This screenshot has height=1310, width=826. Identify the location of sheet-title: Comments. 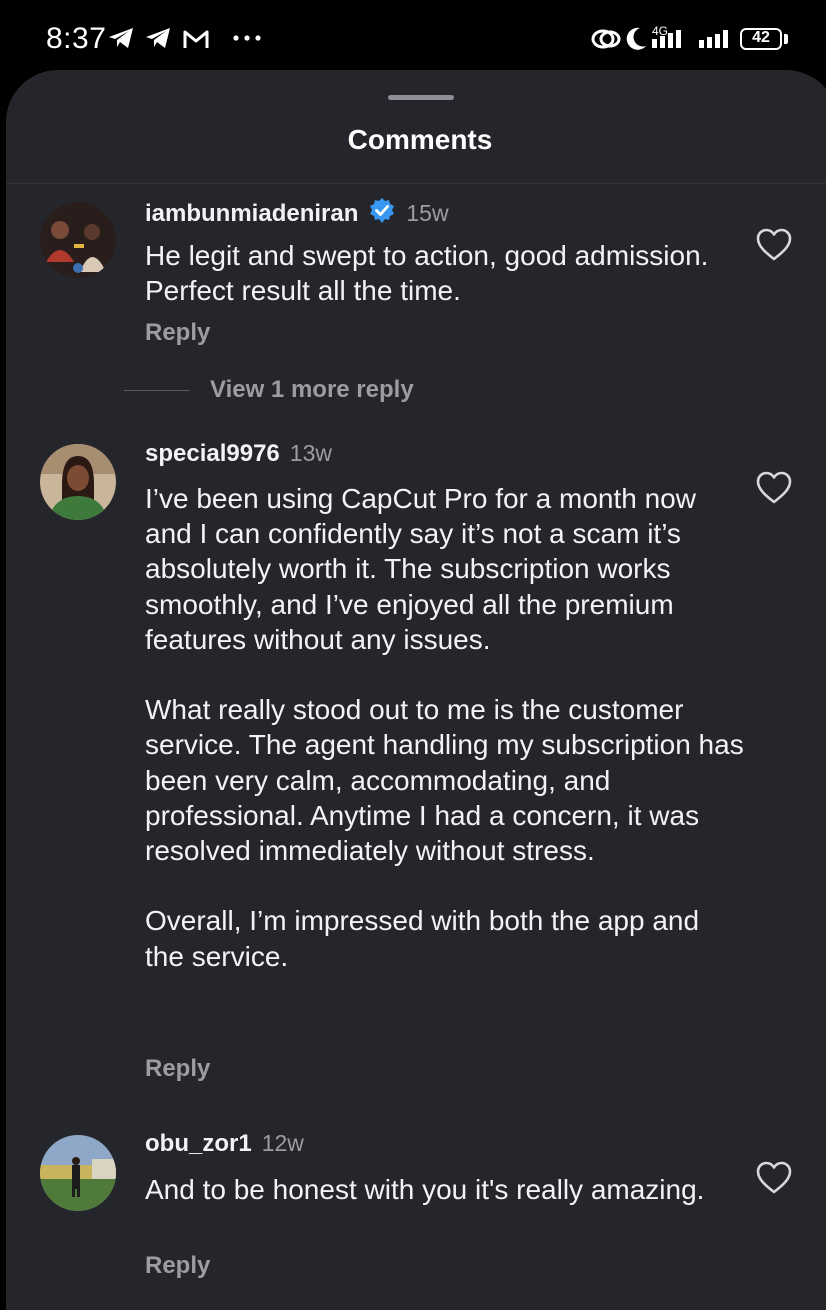
(420, 139).